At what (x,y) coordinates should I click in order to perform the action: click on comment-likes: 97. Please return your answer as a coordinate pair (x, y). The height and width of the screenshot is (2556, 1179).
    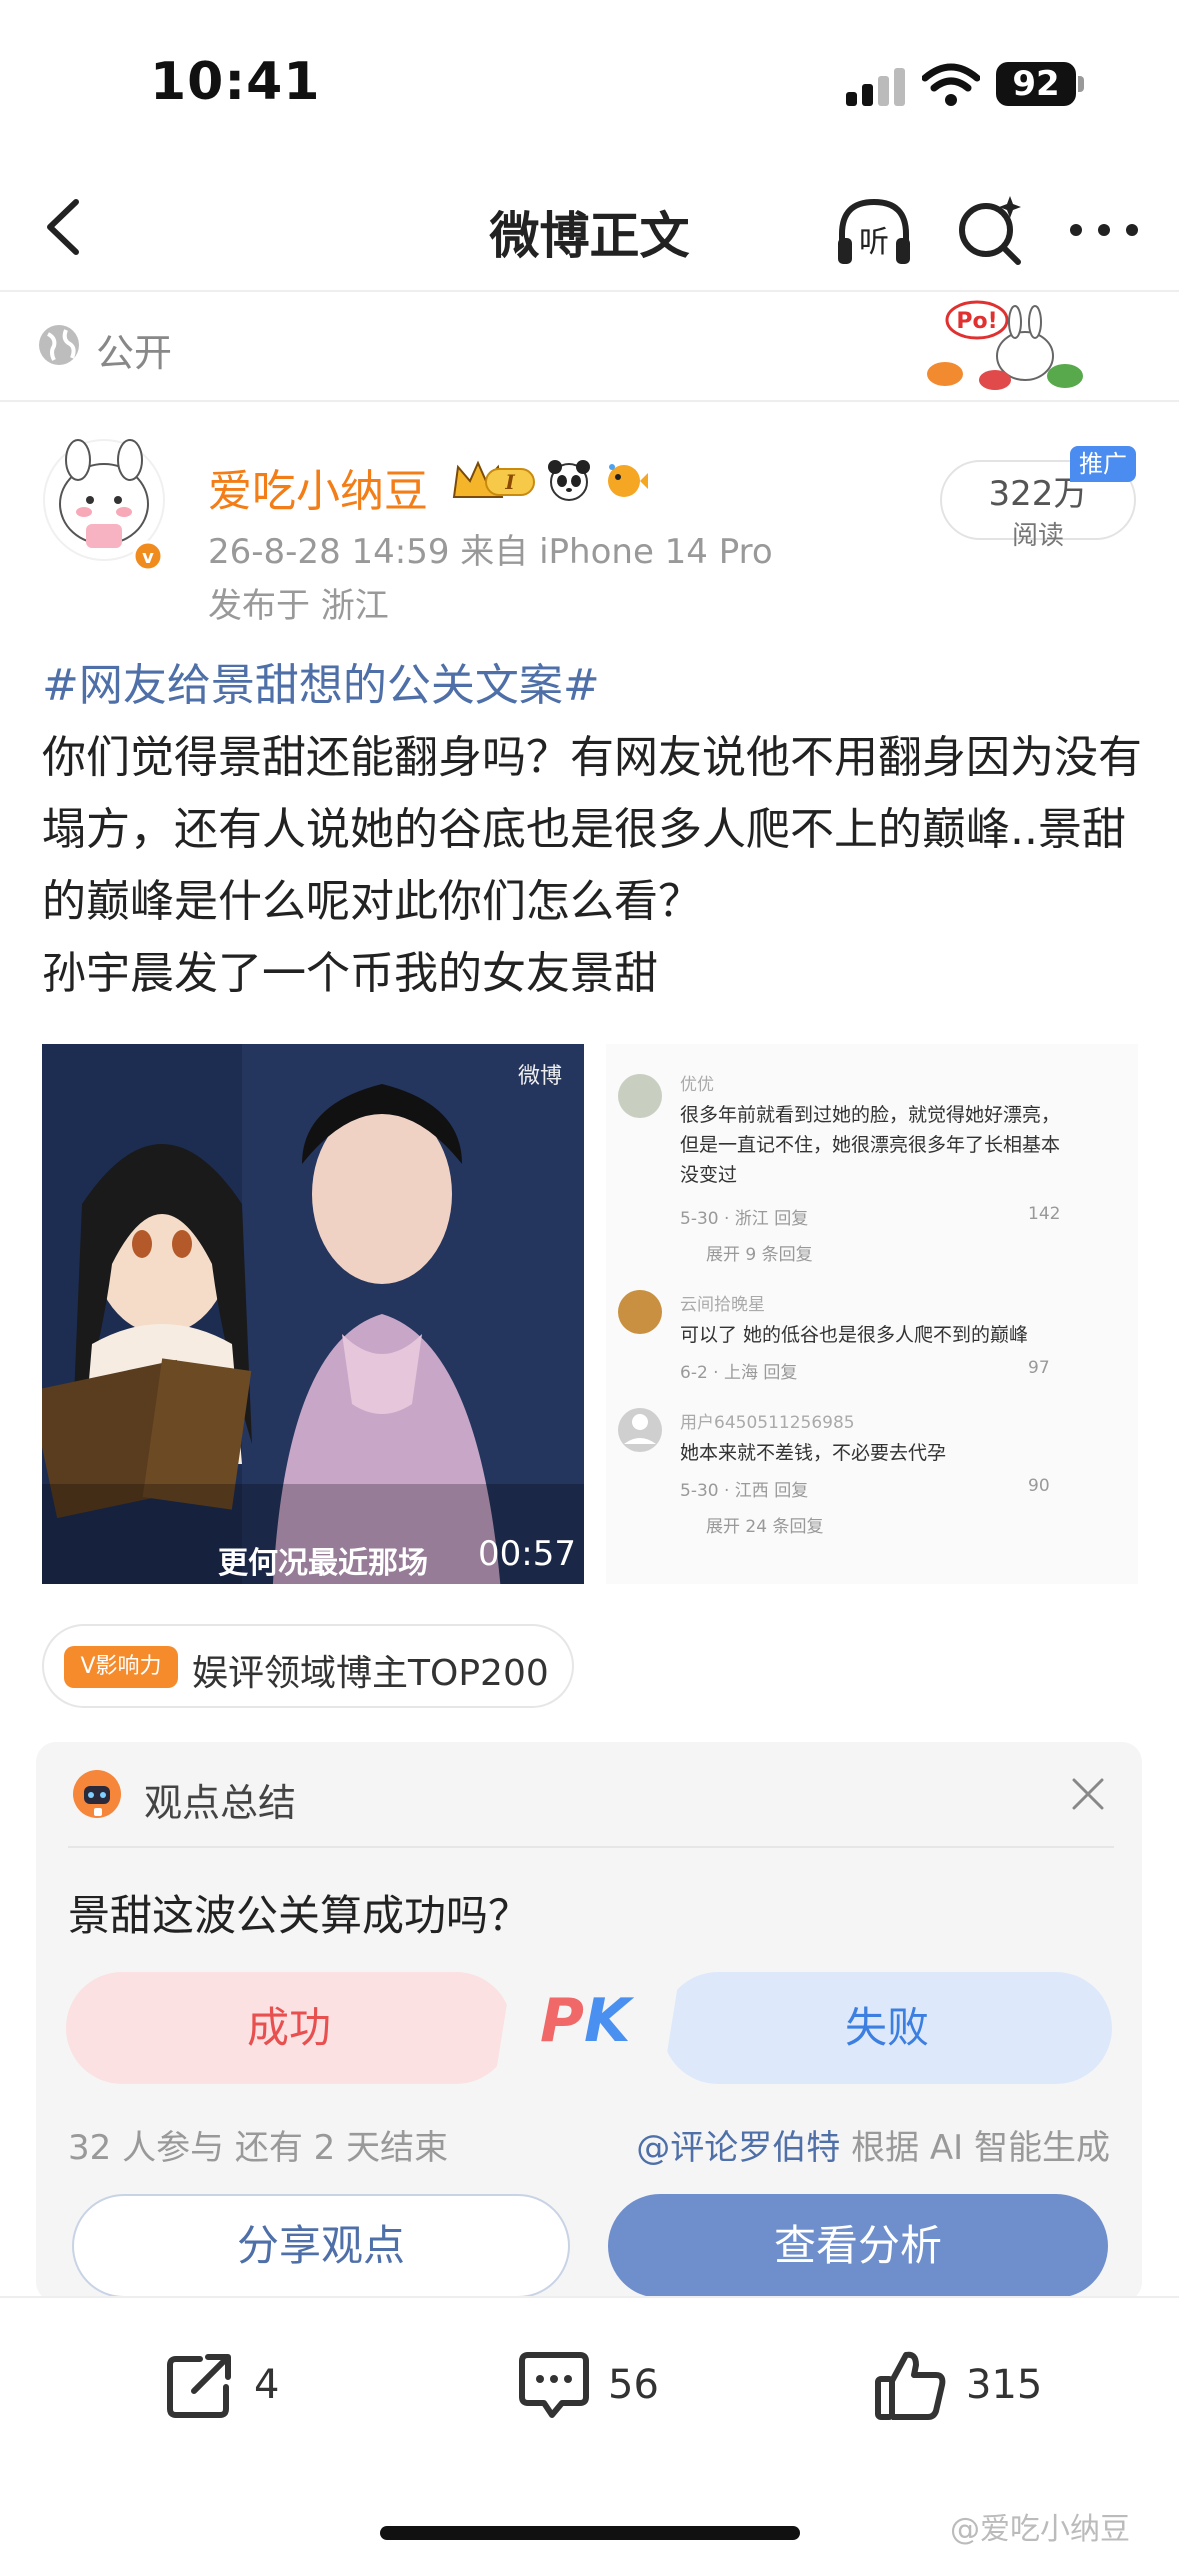
    Looking at the image, I should click on (1039, 1368).